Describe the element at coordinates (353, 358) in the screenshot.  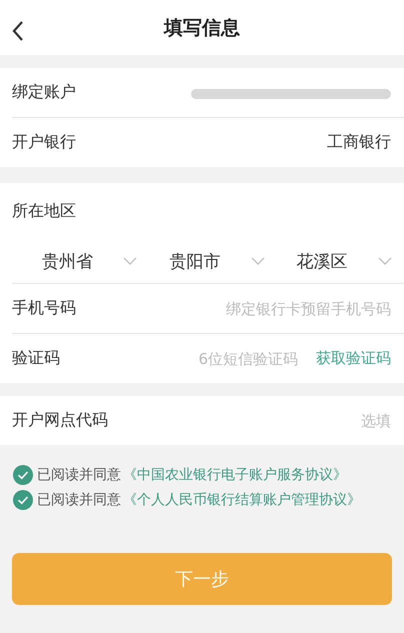
I see `get-code-link: 获取验证码` at that location.